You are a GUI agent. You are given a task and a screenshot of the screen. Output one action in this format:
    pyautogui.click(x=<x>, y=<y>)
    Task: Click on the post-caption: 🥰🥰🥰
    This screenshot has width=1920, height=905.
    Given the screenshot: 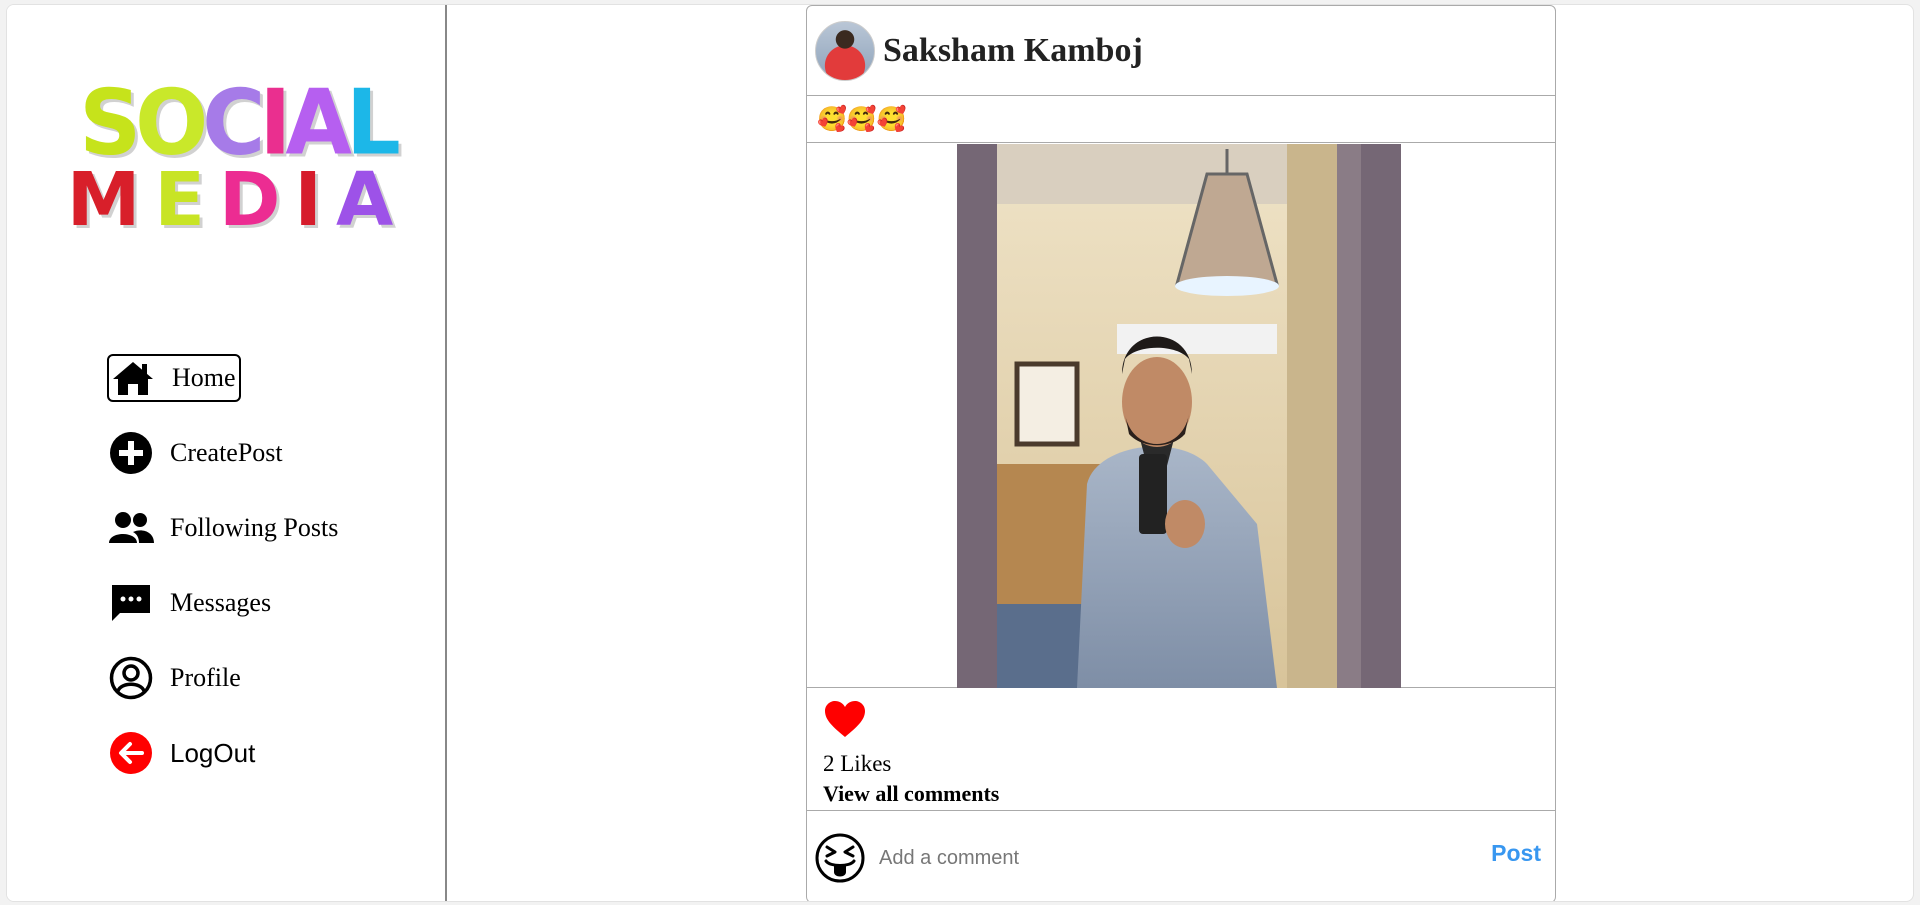 What is the action you would take?
    pyautogui.click(x=1181, y=120)
    